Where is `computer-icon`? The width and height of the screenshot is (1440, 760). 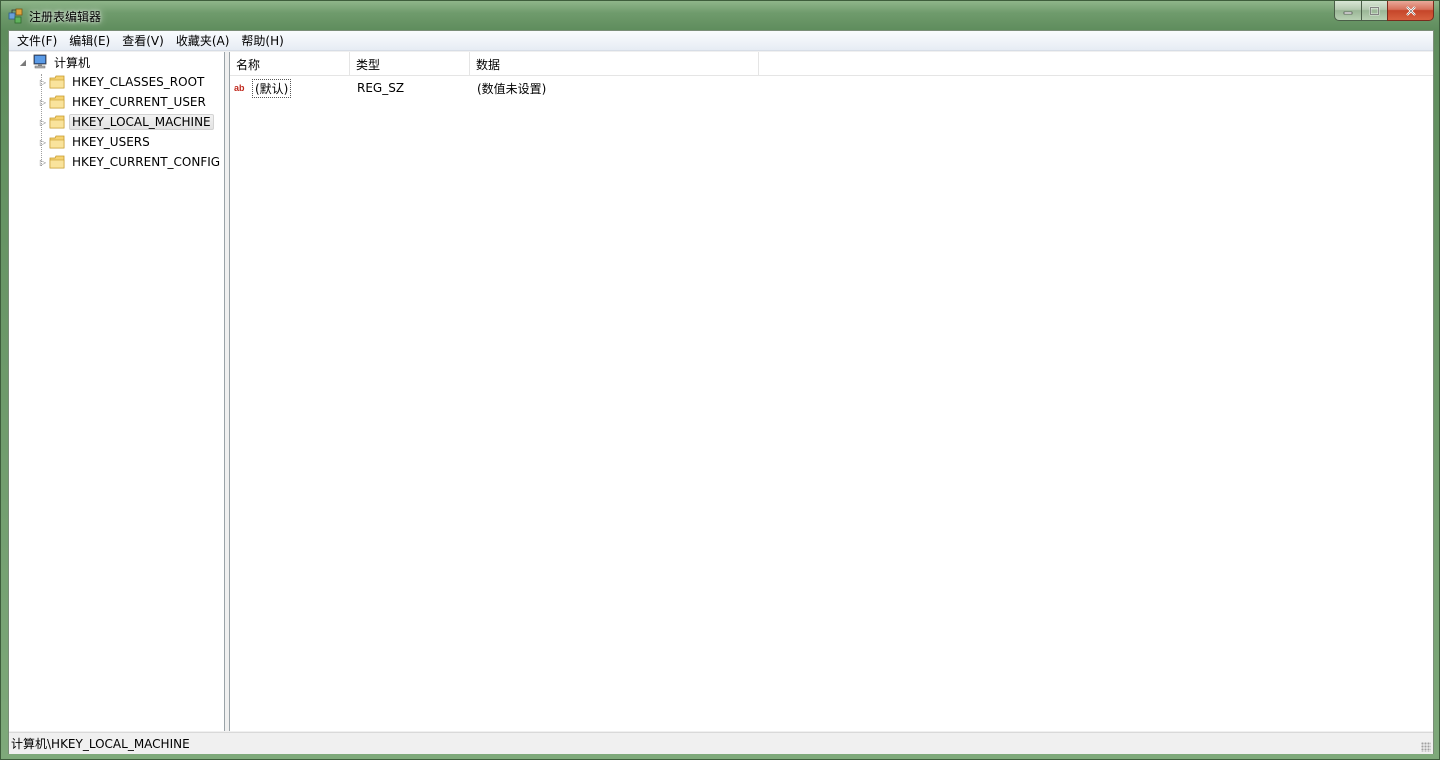 computer-icon is located at coordinates (40, 61).